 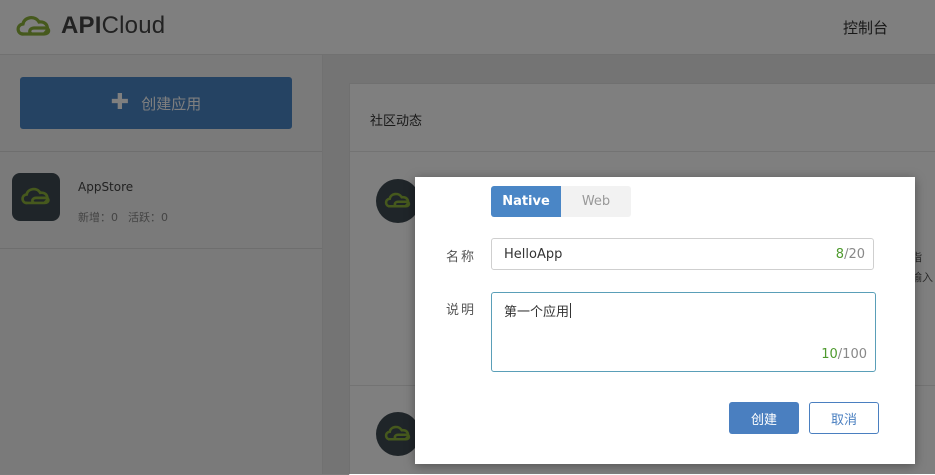 What do you see at coordinates (840, 254) in the screenshot?
I see `name-char-count: 8` at bounding box center [840, 254].